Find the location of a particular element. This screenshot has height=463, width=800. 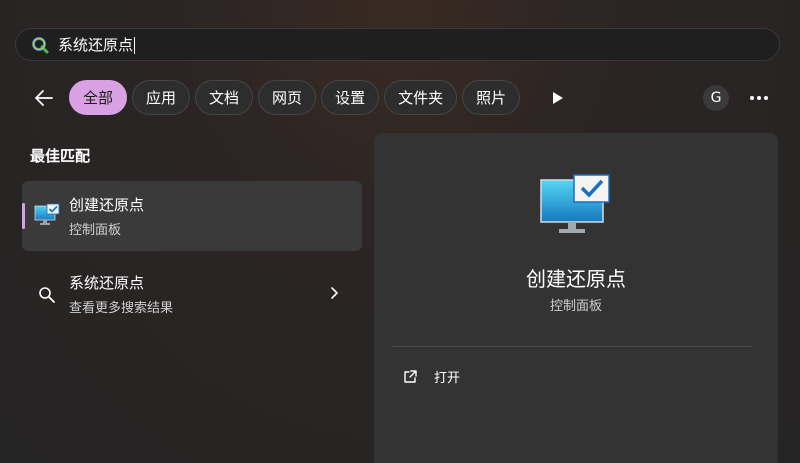

open-action-label: 打开 is located at coordinates (447, 378).